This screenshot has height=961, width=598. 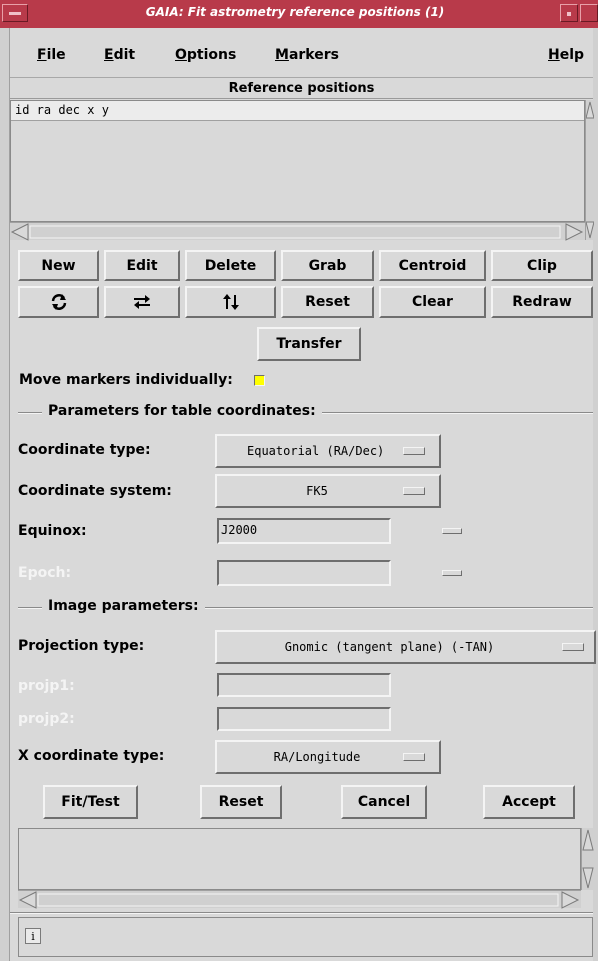 What do you see at coordinates (309, 344) in the screenshot?
I see `transfer-button: Transfer` at bounding box center [309, 344].